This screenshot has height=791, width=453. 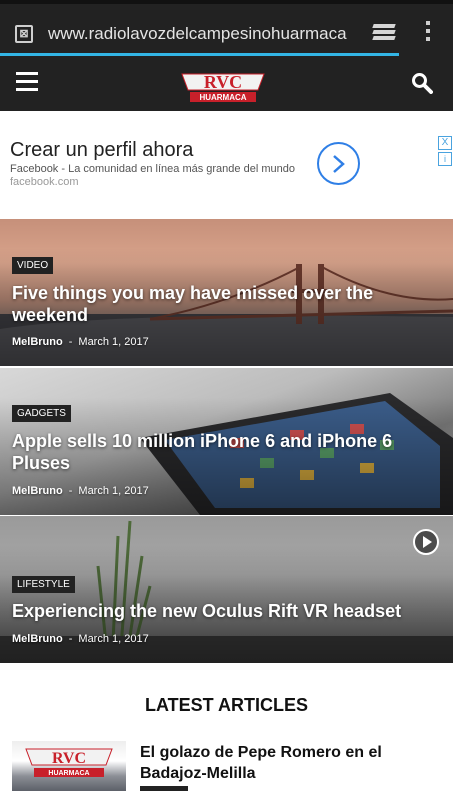 What do you see at coordinates (68, 773) in the screenshot?
I see `thumbnail-logo-subtext: HUARMACA` at bounding box center [68, 773].